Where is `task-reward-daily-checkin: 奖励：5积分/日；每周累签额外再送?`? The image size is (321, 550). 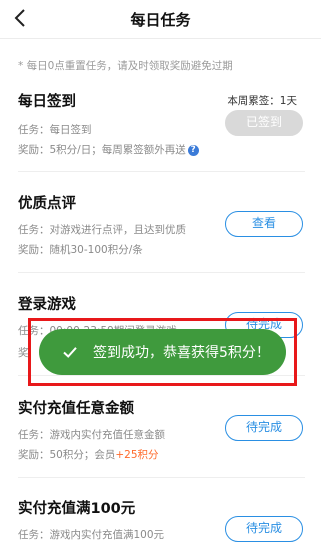
task-reward-daily-checkin: 奖励：5积分/日；每周累签额外再送? is located at coordinates (108, 149).